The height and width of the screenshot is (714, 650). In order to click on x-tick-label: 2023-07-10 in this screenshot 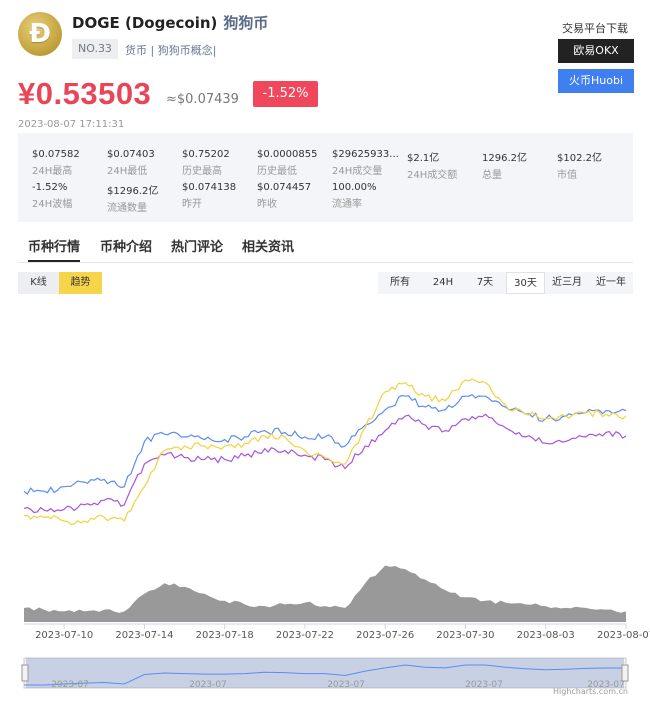, I will do `click(64, 635)`.